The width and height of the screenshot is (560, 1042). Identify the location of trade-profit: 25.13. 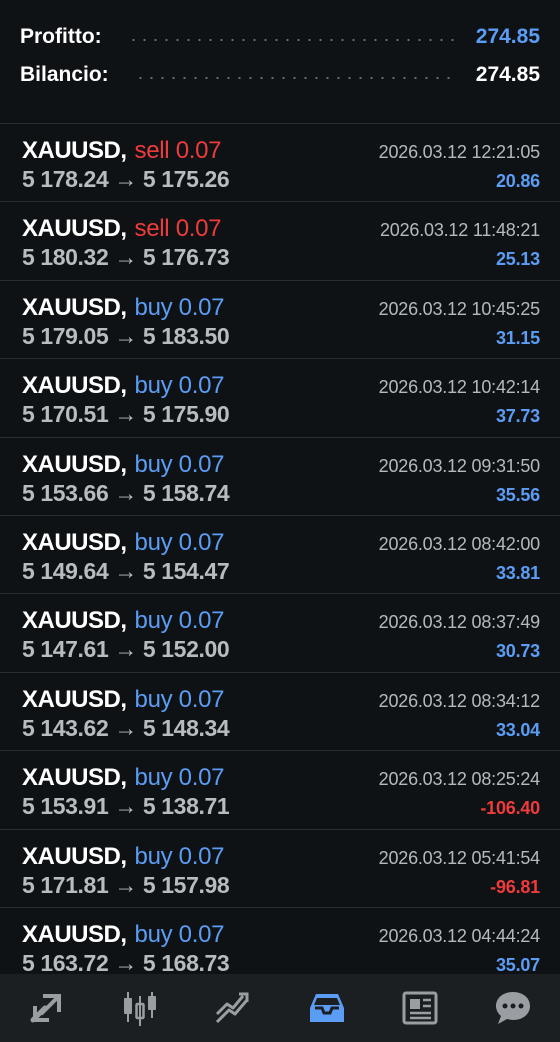
(517, 259).